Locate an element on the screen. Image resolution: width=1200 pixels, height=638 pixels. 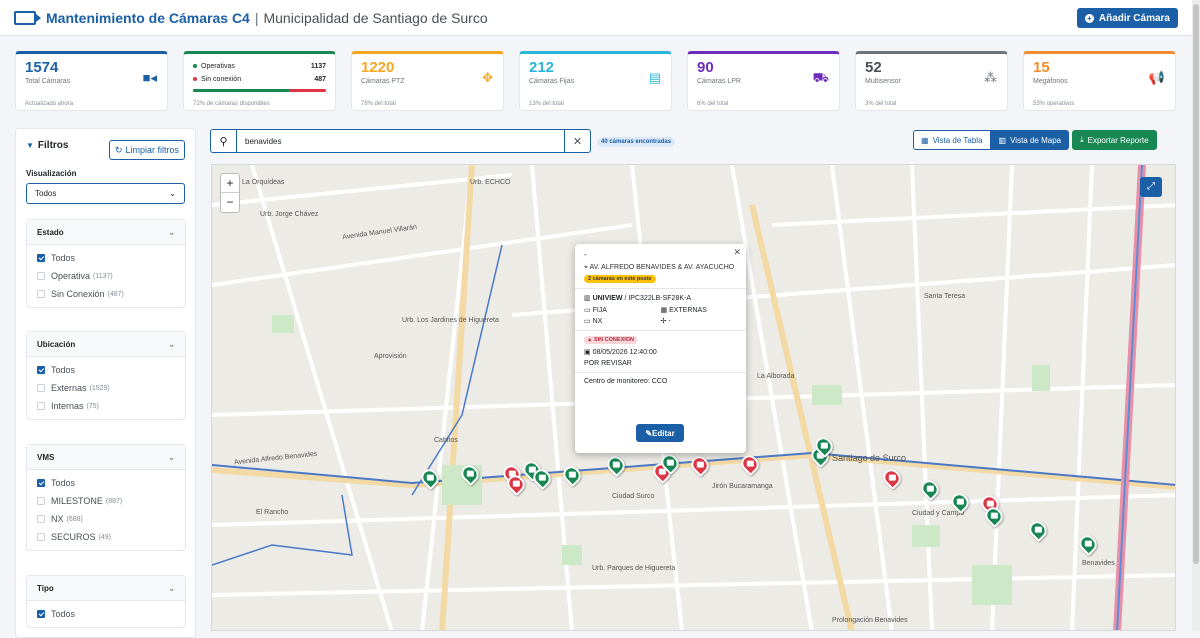
camera-location: ▦ EXTERNAS is located at coordinates (699, 310).